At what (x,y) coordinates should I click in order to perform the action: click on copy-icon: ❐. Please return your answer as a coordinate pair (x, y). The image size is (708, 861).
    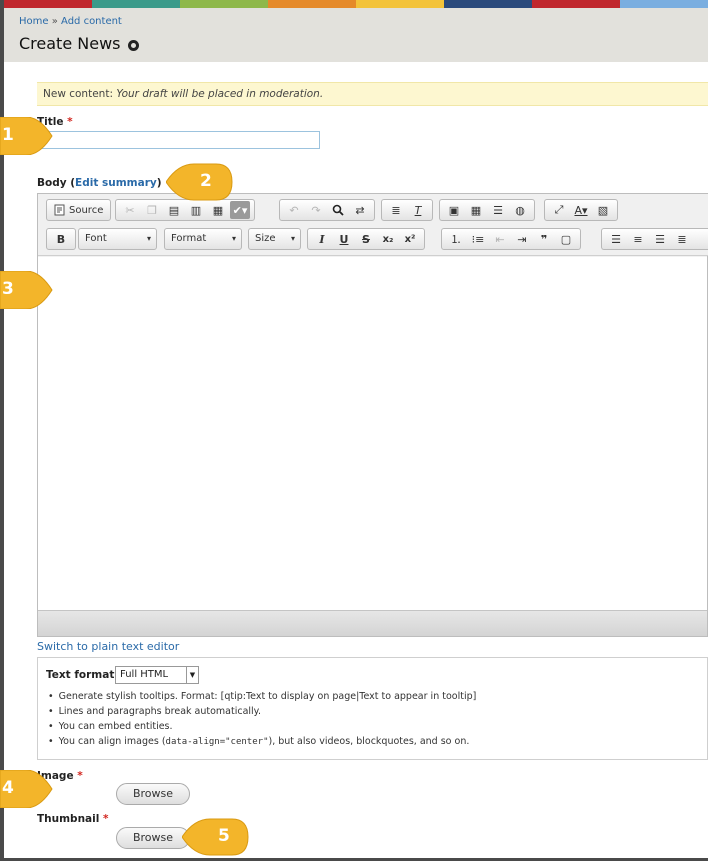
    Looking at the image, I should click on (152, 210).